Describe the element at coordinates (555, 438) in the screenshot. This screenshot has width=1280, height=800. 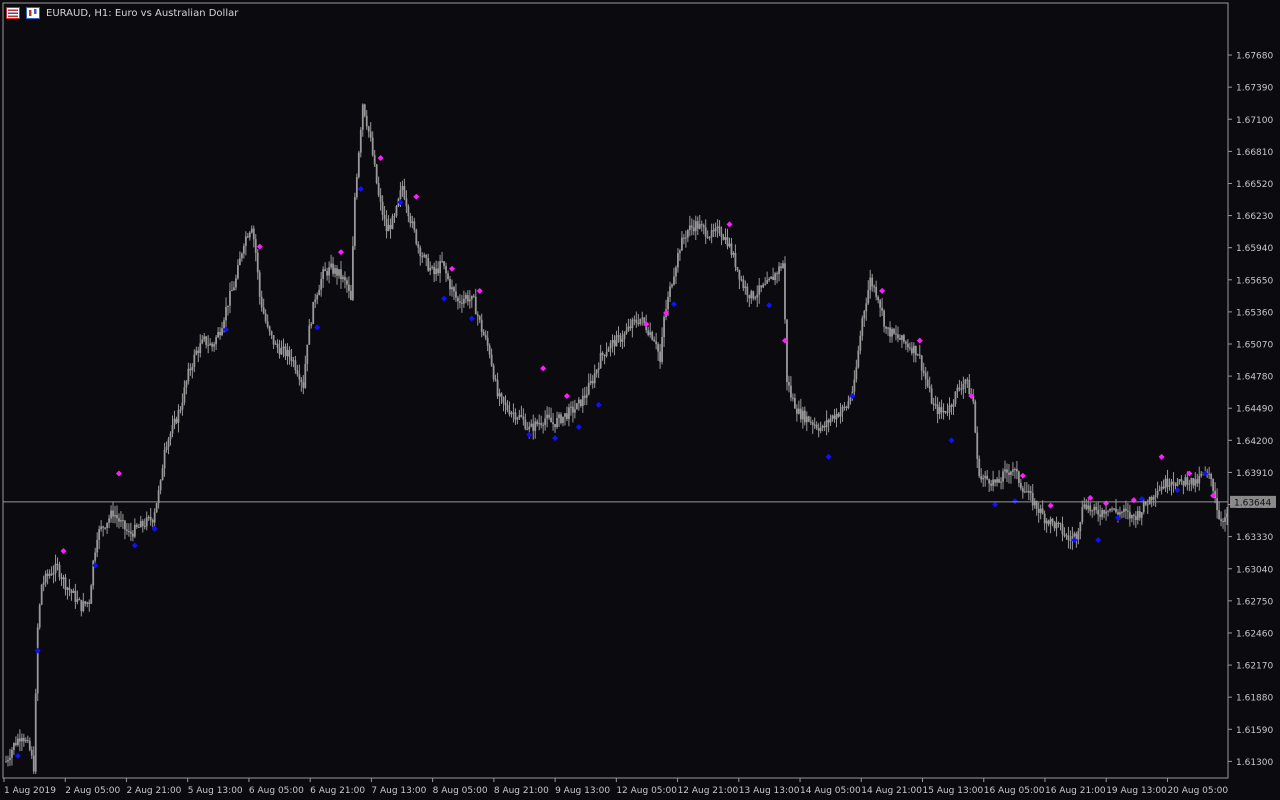
I see `fractal-down-marker` at that location.